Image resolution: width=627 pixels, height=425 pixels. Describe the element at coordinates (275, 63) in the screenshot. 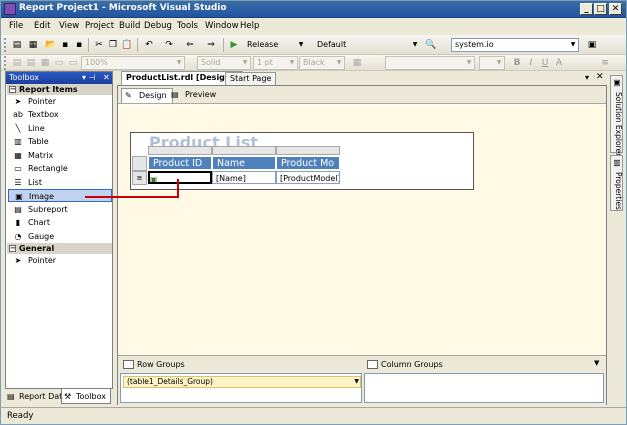

I see `border-width-select: 1 pt ▼` at that location.